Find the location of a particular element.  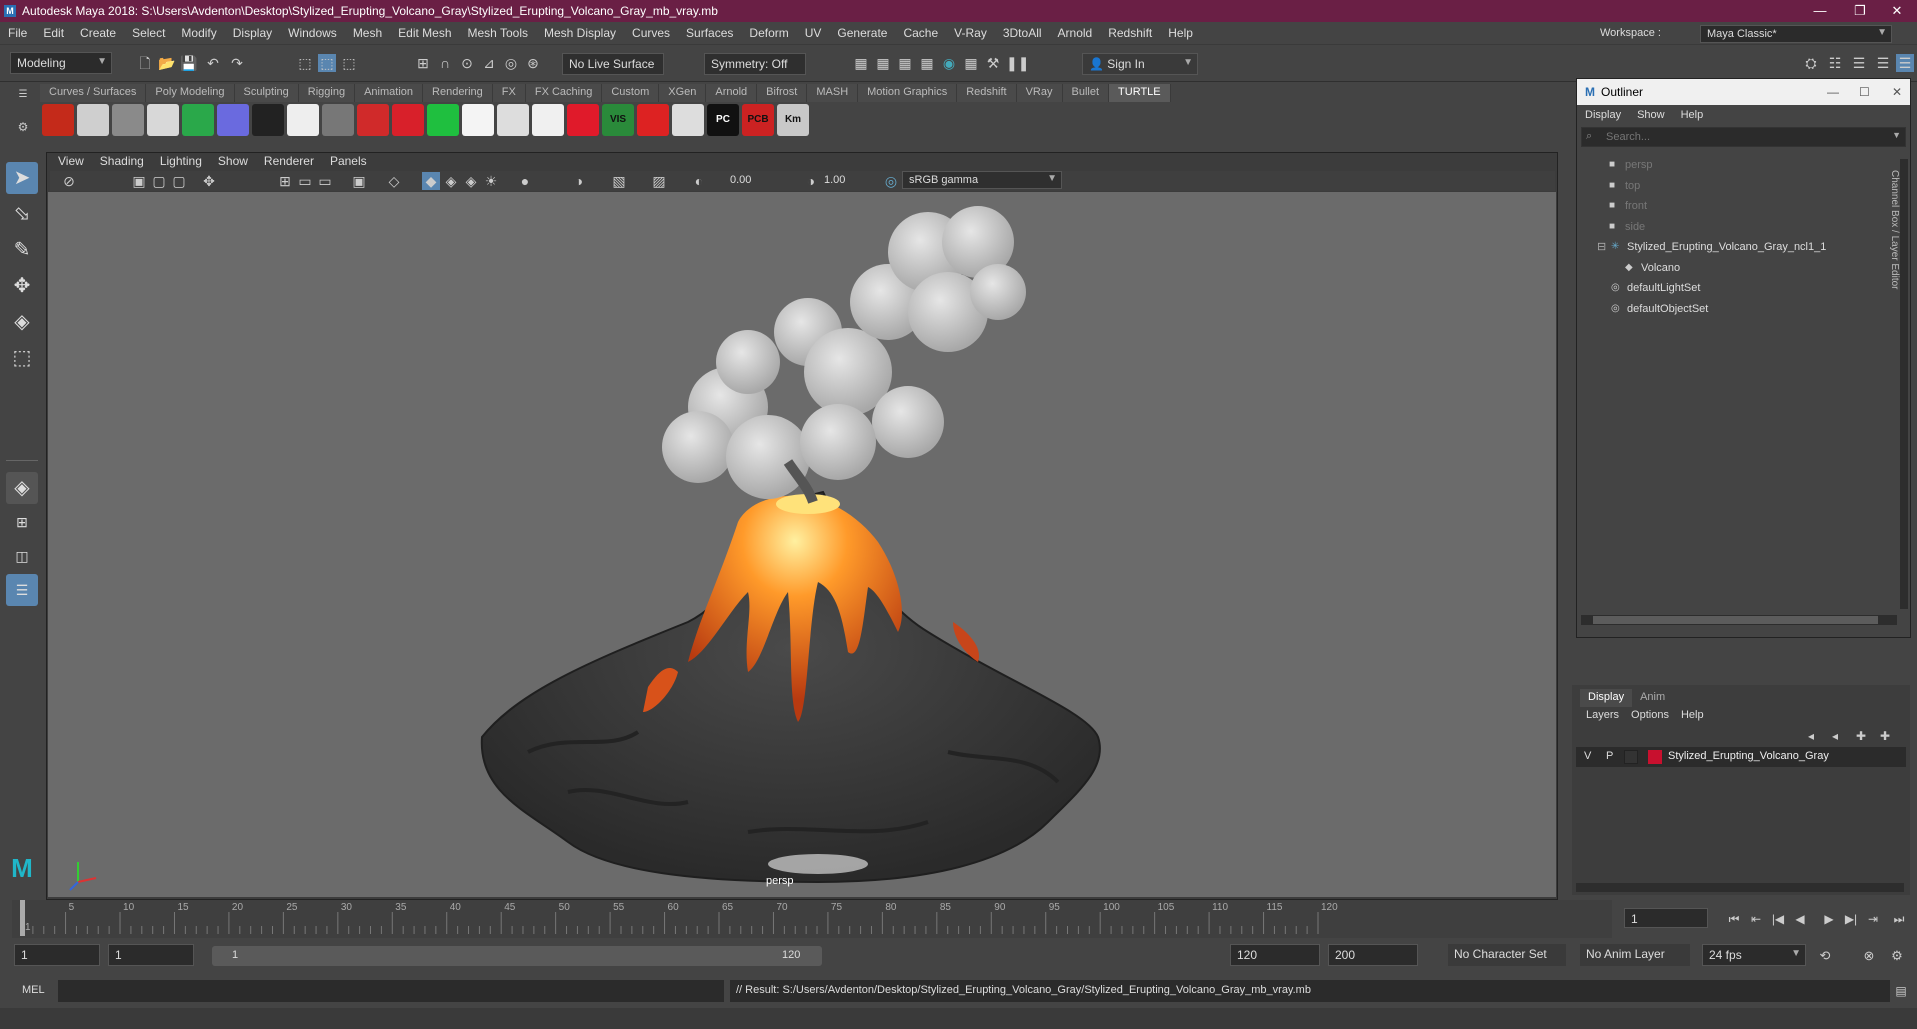

layer-hscroll is located at coordinates (1740, 887).